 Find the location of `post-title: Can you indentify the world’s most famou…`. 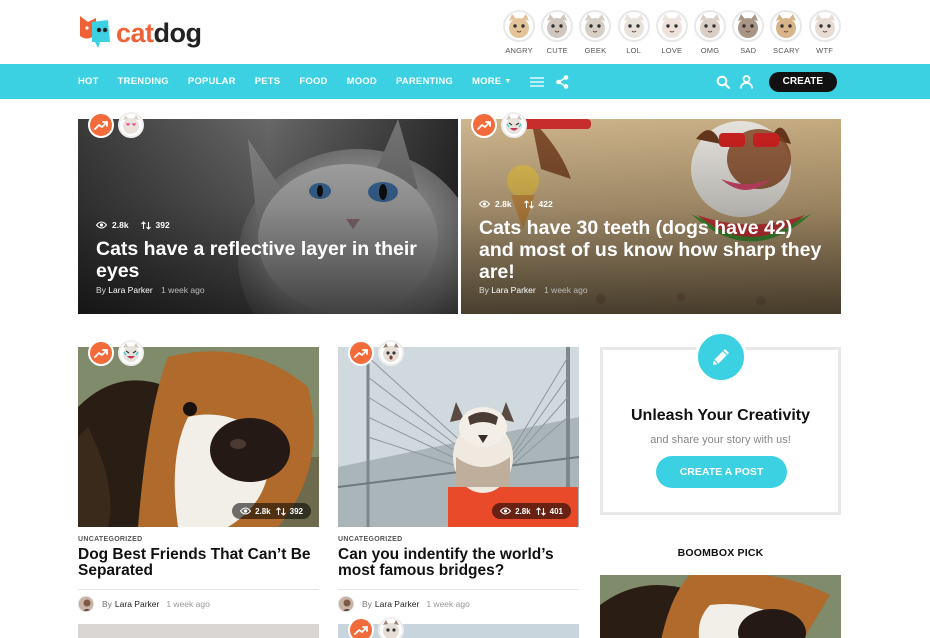

post-title: Can you indentify the world’s most famou… is located at coordinates (458, 563).